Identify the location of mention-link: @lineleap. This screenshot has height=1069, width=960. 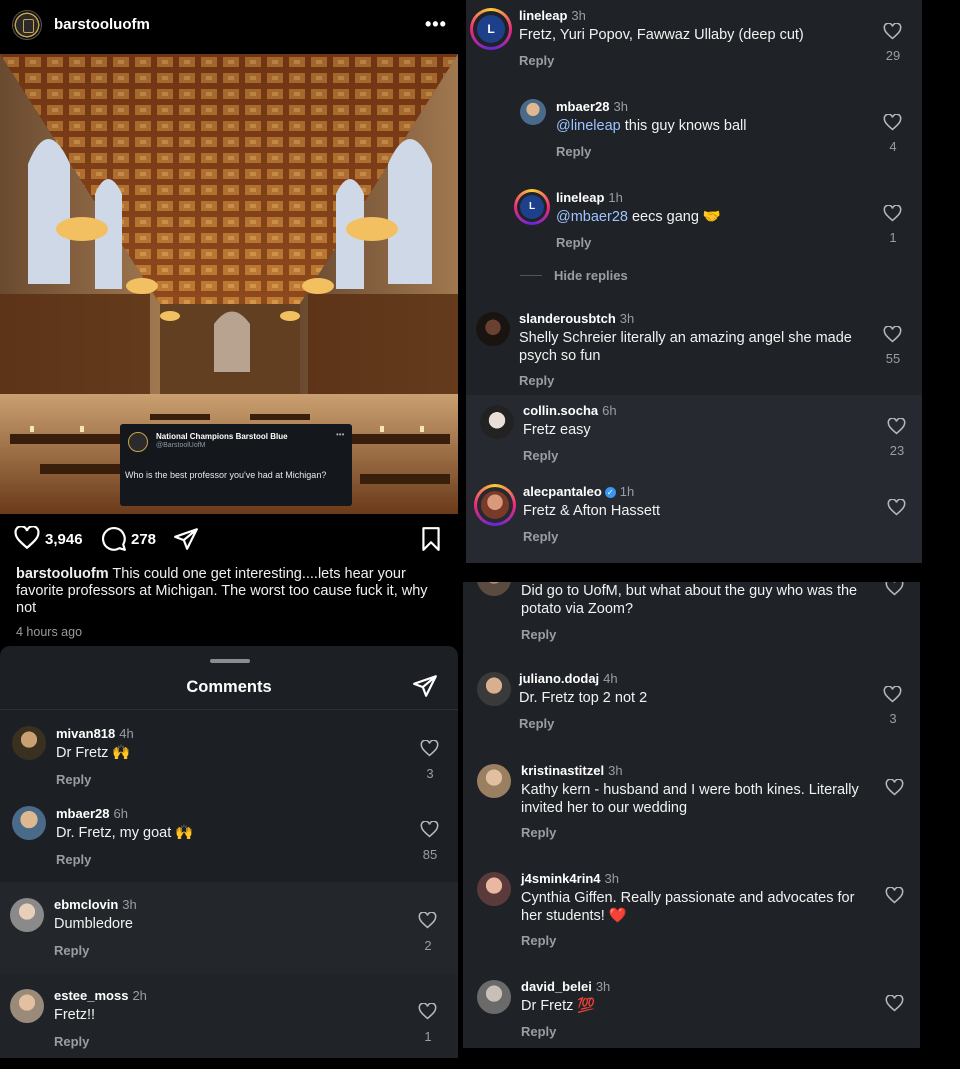
(588, 126).